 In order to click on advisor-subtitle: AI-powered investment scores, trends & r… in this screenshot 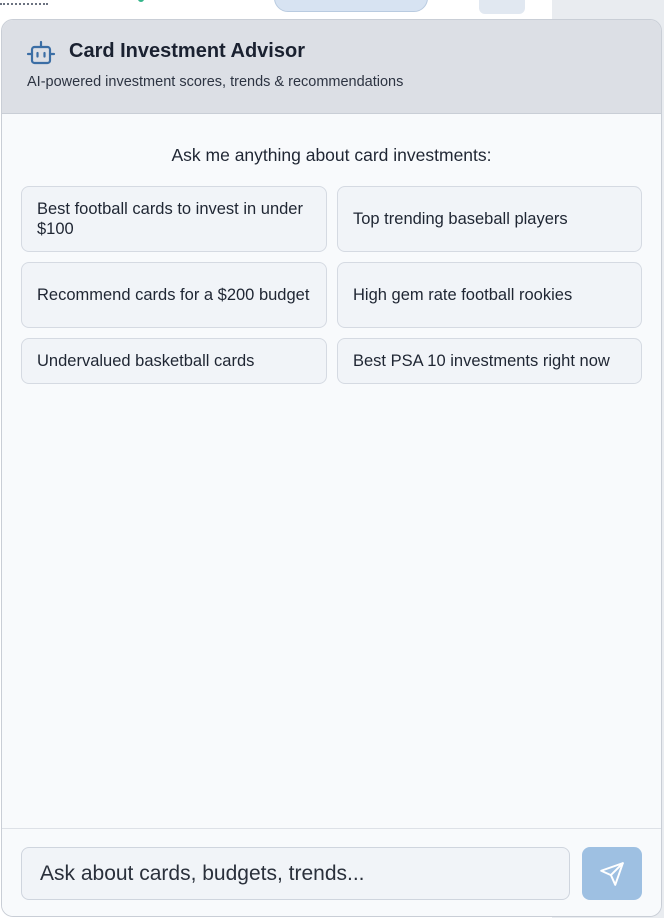, I will do `click(215, 82)`.